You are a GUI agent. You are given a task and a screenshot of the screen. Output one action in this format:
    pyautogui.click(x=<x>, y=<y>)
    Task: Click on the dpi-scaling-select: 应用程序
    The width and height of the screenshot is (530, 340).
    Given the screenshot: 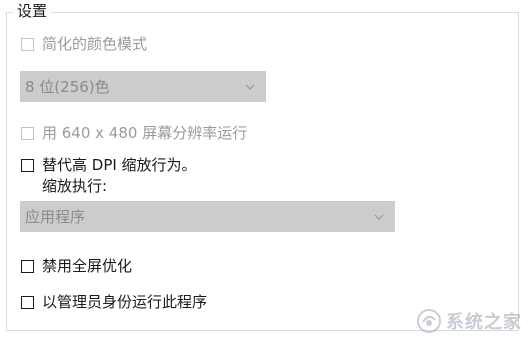 What is the action you would take?
    pyautogui.click(x=207, y=216)
    